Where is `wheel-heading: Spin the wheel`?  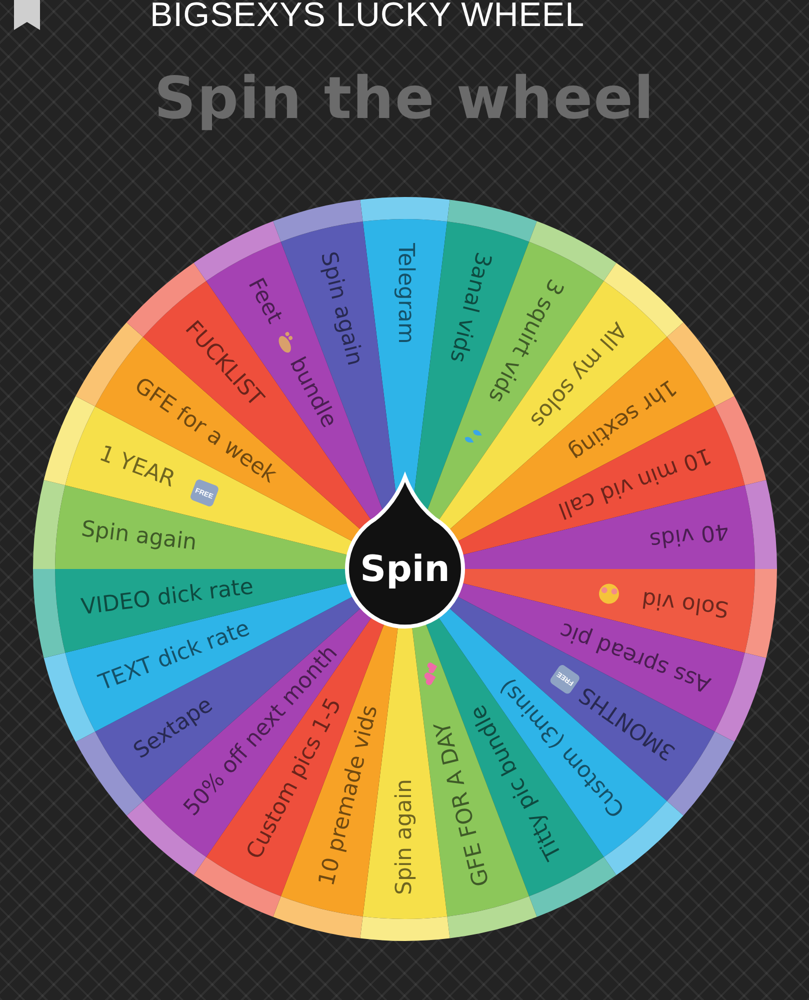 wheel-heading: Spin the wheel is located at coordinates (404, 98).